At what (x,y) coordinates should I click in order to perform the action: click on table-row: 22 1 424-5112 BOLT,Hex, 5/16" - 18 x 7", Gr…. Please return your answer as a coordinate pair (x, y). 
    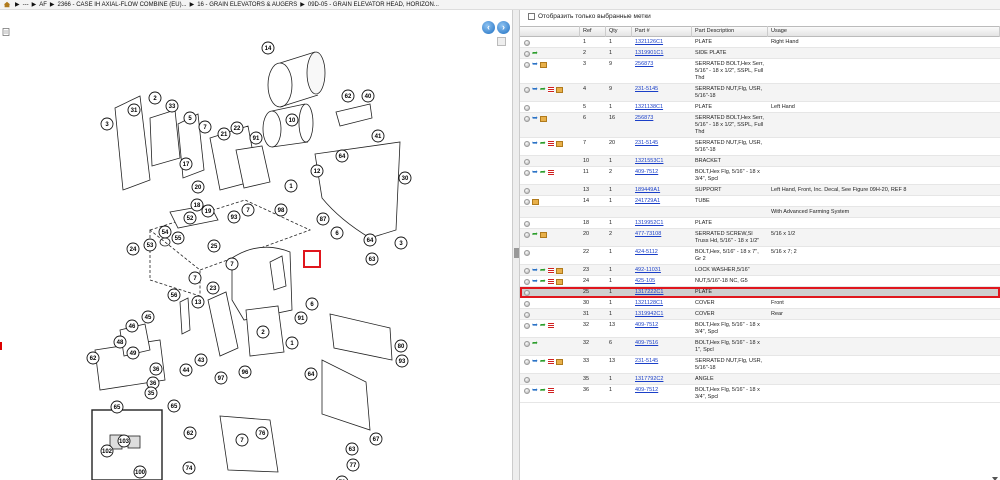
    Looking at the image, I should click on (760, 256).